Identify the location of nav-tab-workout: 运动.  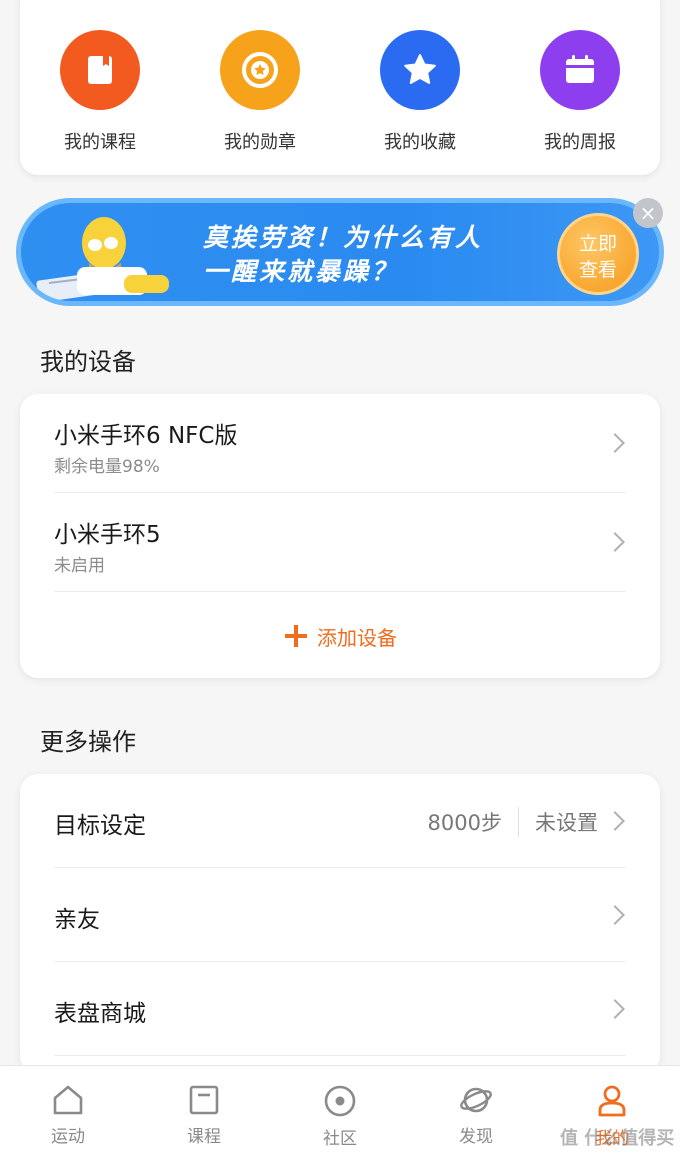
(68, 1111).